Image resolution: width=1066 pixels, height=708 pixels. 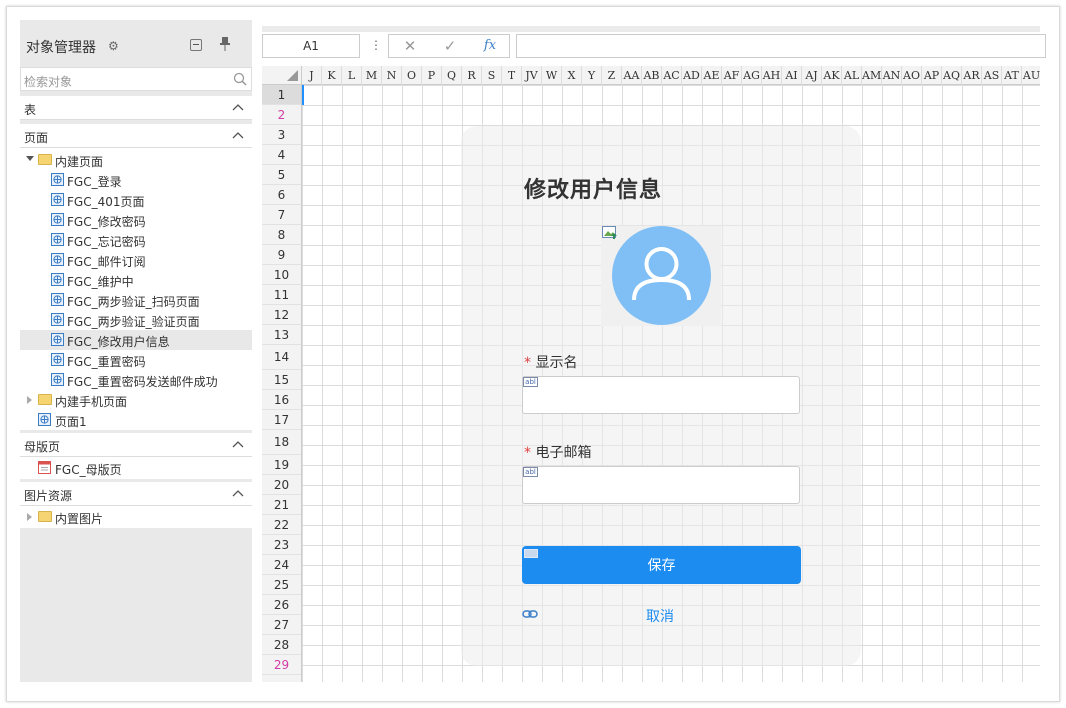 I want to click on tree-folder-images: 内置图片, so click(x=136, y=517).